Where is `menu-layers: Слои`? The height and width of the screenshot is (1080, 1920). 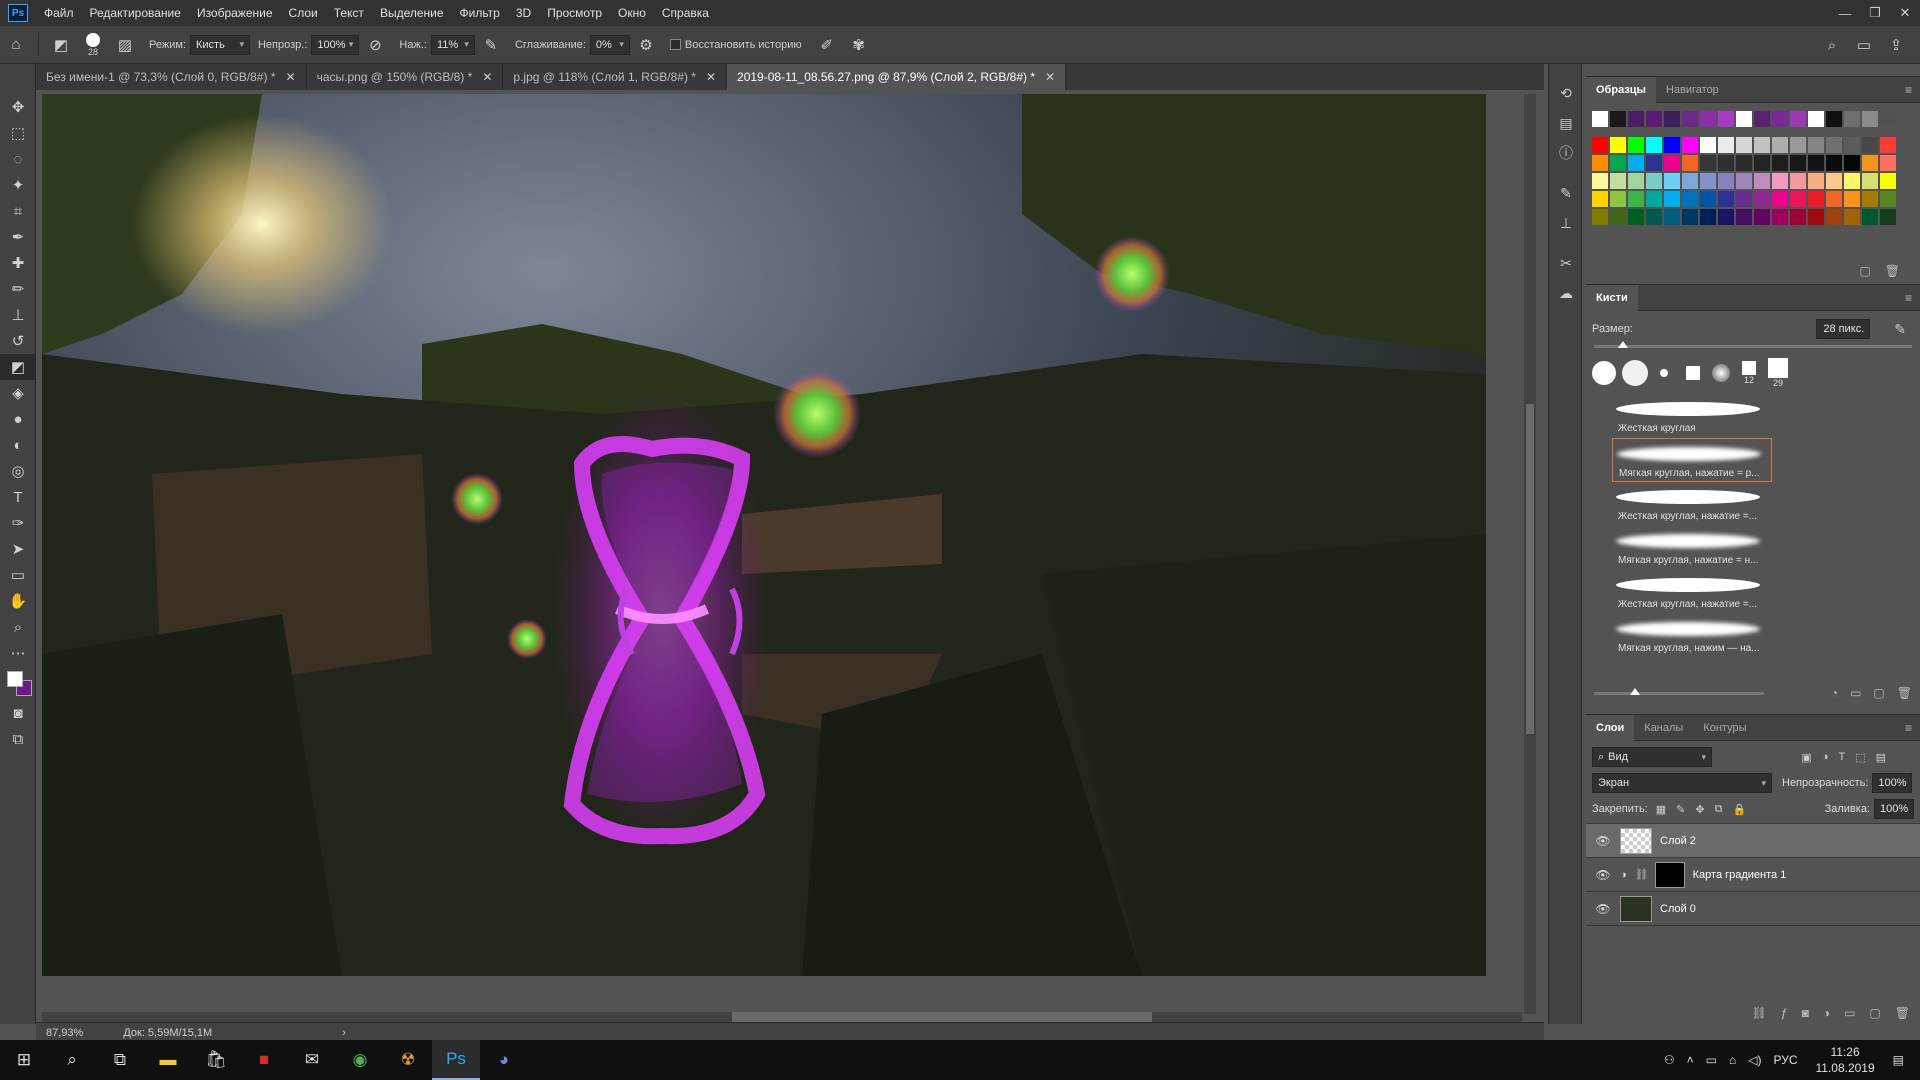
menu-layers: Слои is located at coordinates (303, 13).